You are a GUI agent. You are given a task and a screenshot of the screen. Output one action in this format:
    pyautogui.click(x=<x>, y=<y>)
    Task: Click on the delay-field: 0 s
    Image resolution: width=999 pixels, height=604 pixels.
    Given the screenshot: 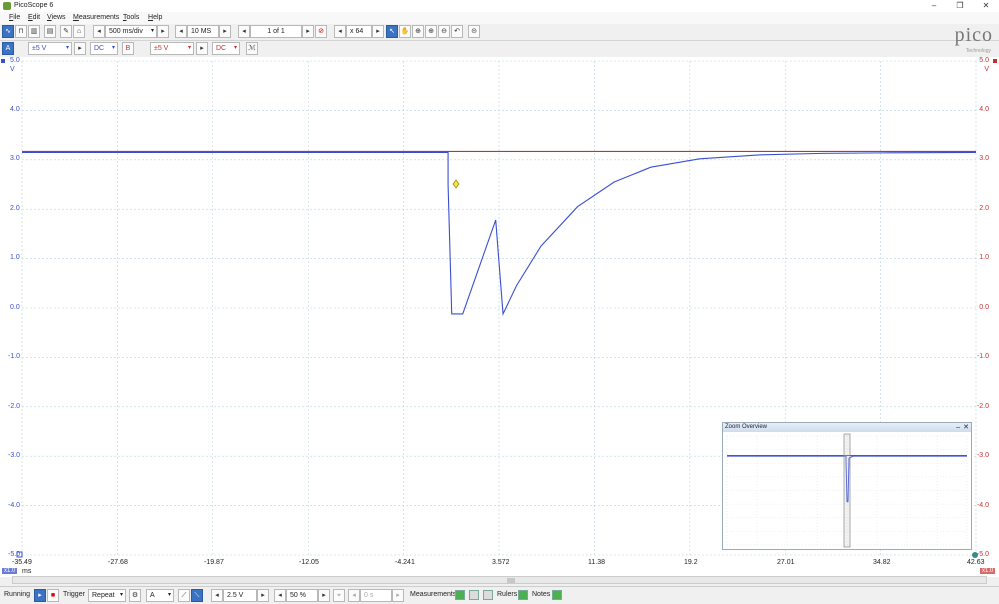 What is the action you would take?
    pyautogui.click(x=376, y=595)
    